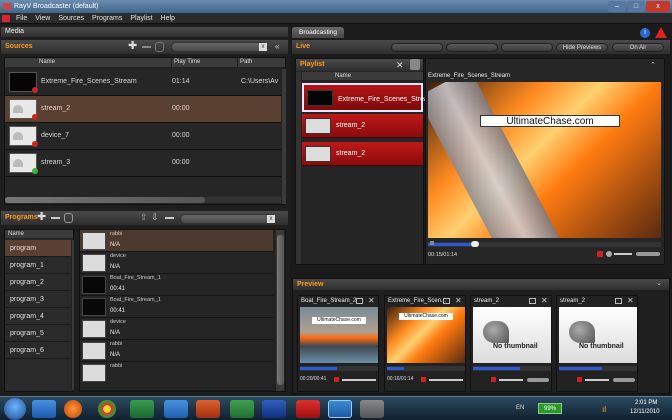 This screenshot has width=672, height=420. I want to click on remove-segment-icon, so click(169, 218).